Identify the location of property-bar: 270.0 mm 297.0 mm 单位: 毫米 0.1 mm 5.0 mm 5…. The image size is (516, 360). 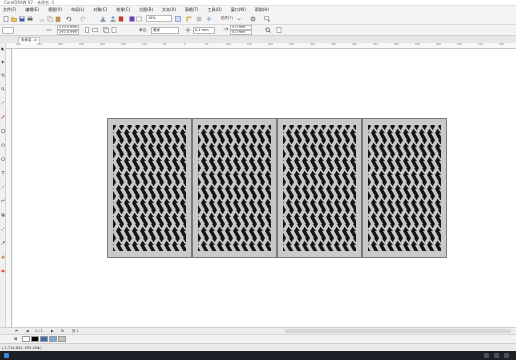
(258, 30).